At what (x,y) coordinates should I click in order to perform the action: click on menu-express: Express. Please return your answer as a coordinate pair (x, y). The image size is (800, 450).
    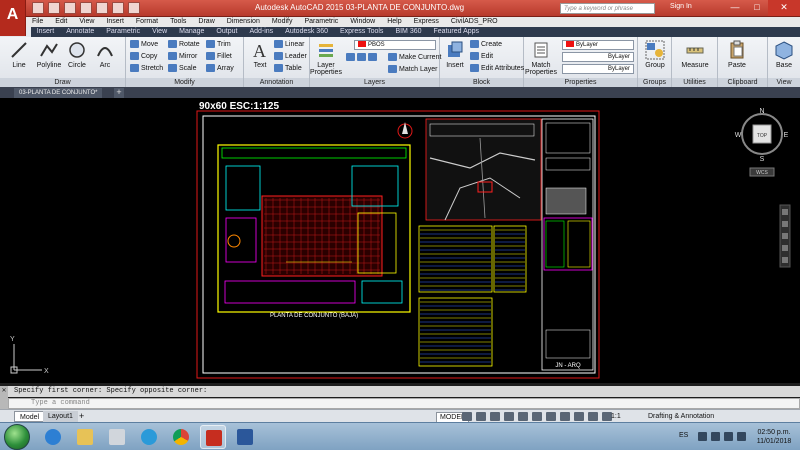
    Looking at the image, I should click on (426, 22).